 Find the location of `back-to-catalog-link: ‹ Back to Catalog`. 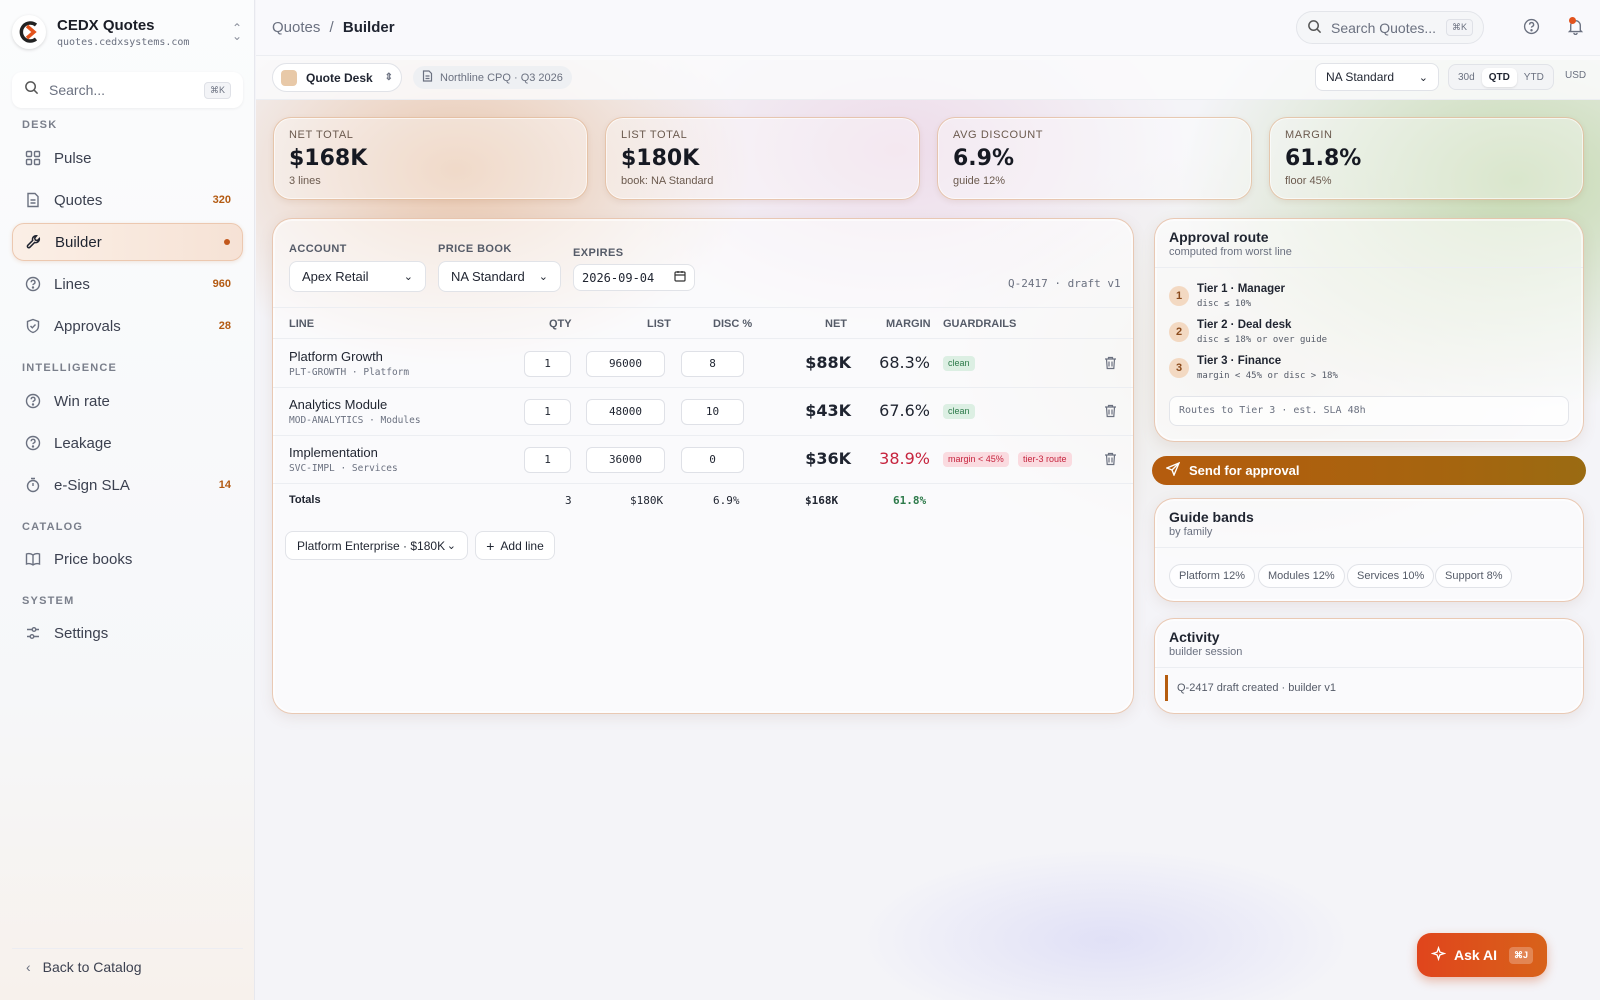

back-to-catalog-link: ‹ Back to Catalog is located at coordinates (127, 966).